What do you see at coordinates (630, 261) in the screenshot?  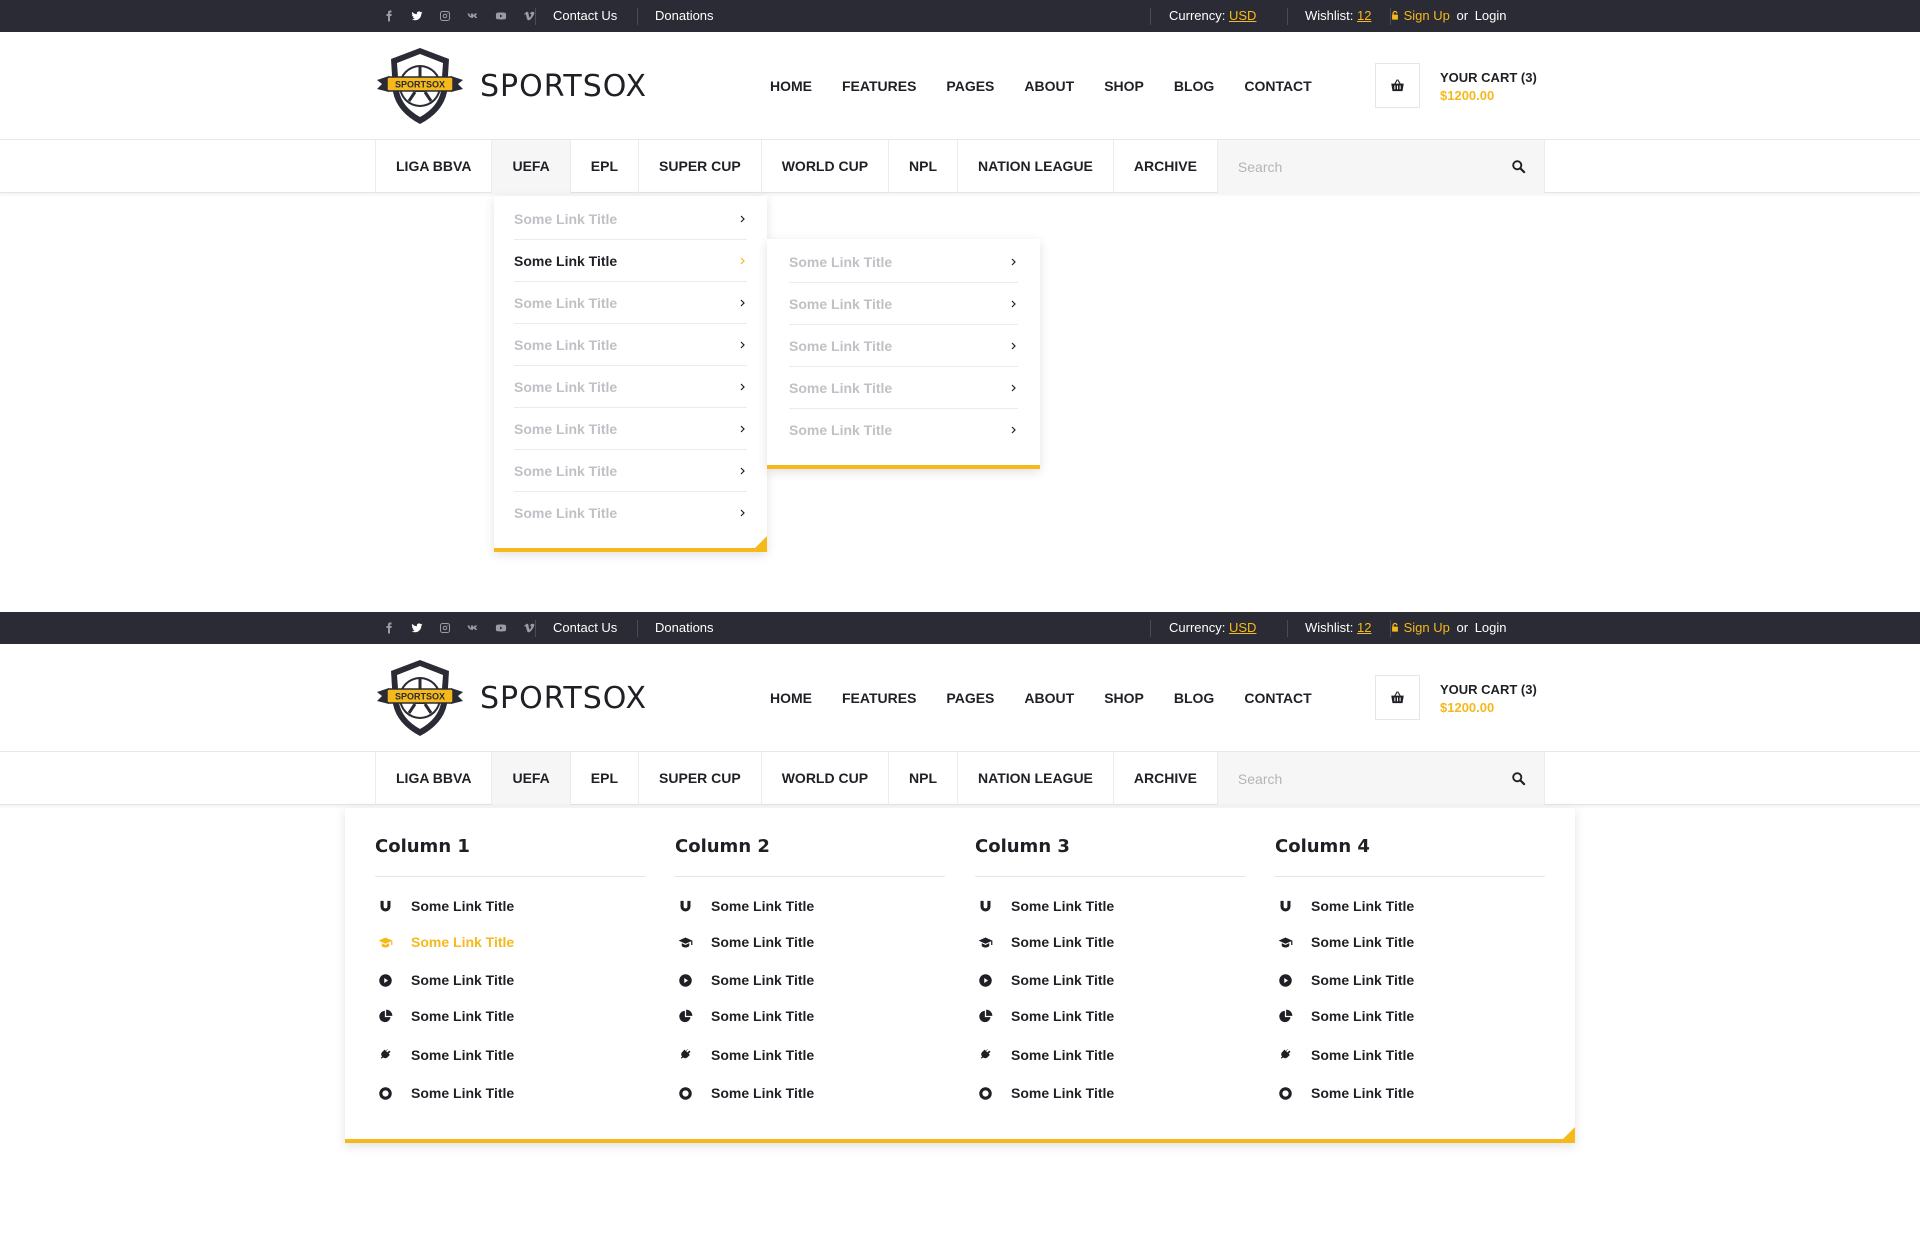 I see `dropdown-item-active: Some Link Title` at bounding box center [630, 261].